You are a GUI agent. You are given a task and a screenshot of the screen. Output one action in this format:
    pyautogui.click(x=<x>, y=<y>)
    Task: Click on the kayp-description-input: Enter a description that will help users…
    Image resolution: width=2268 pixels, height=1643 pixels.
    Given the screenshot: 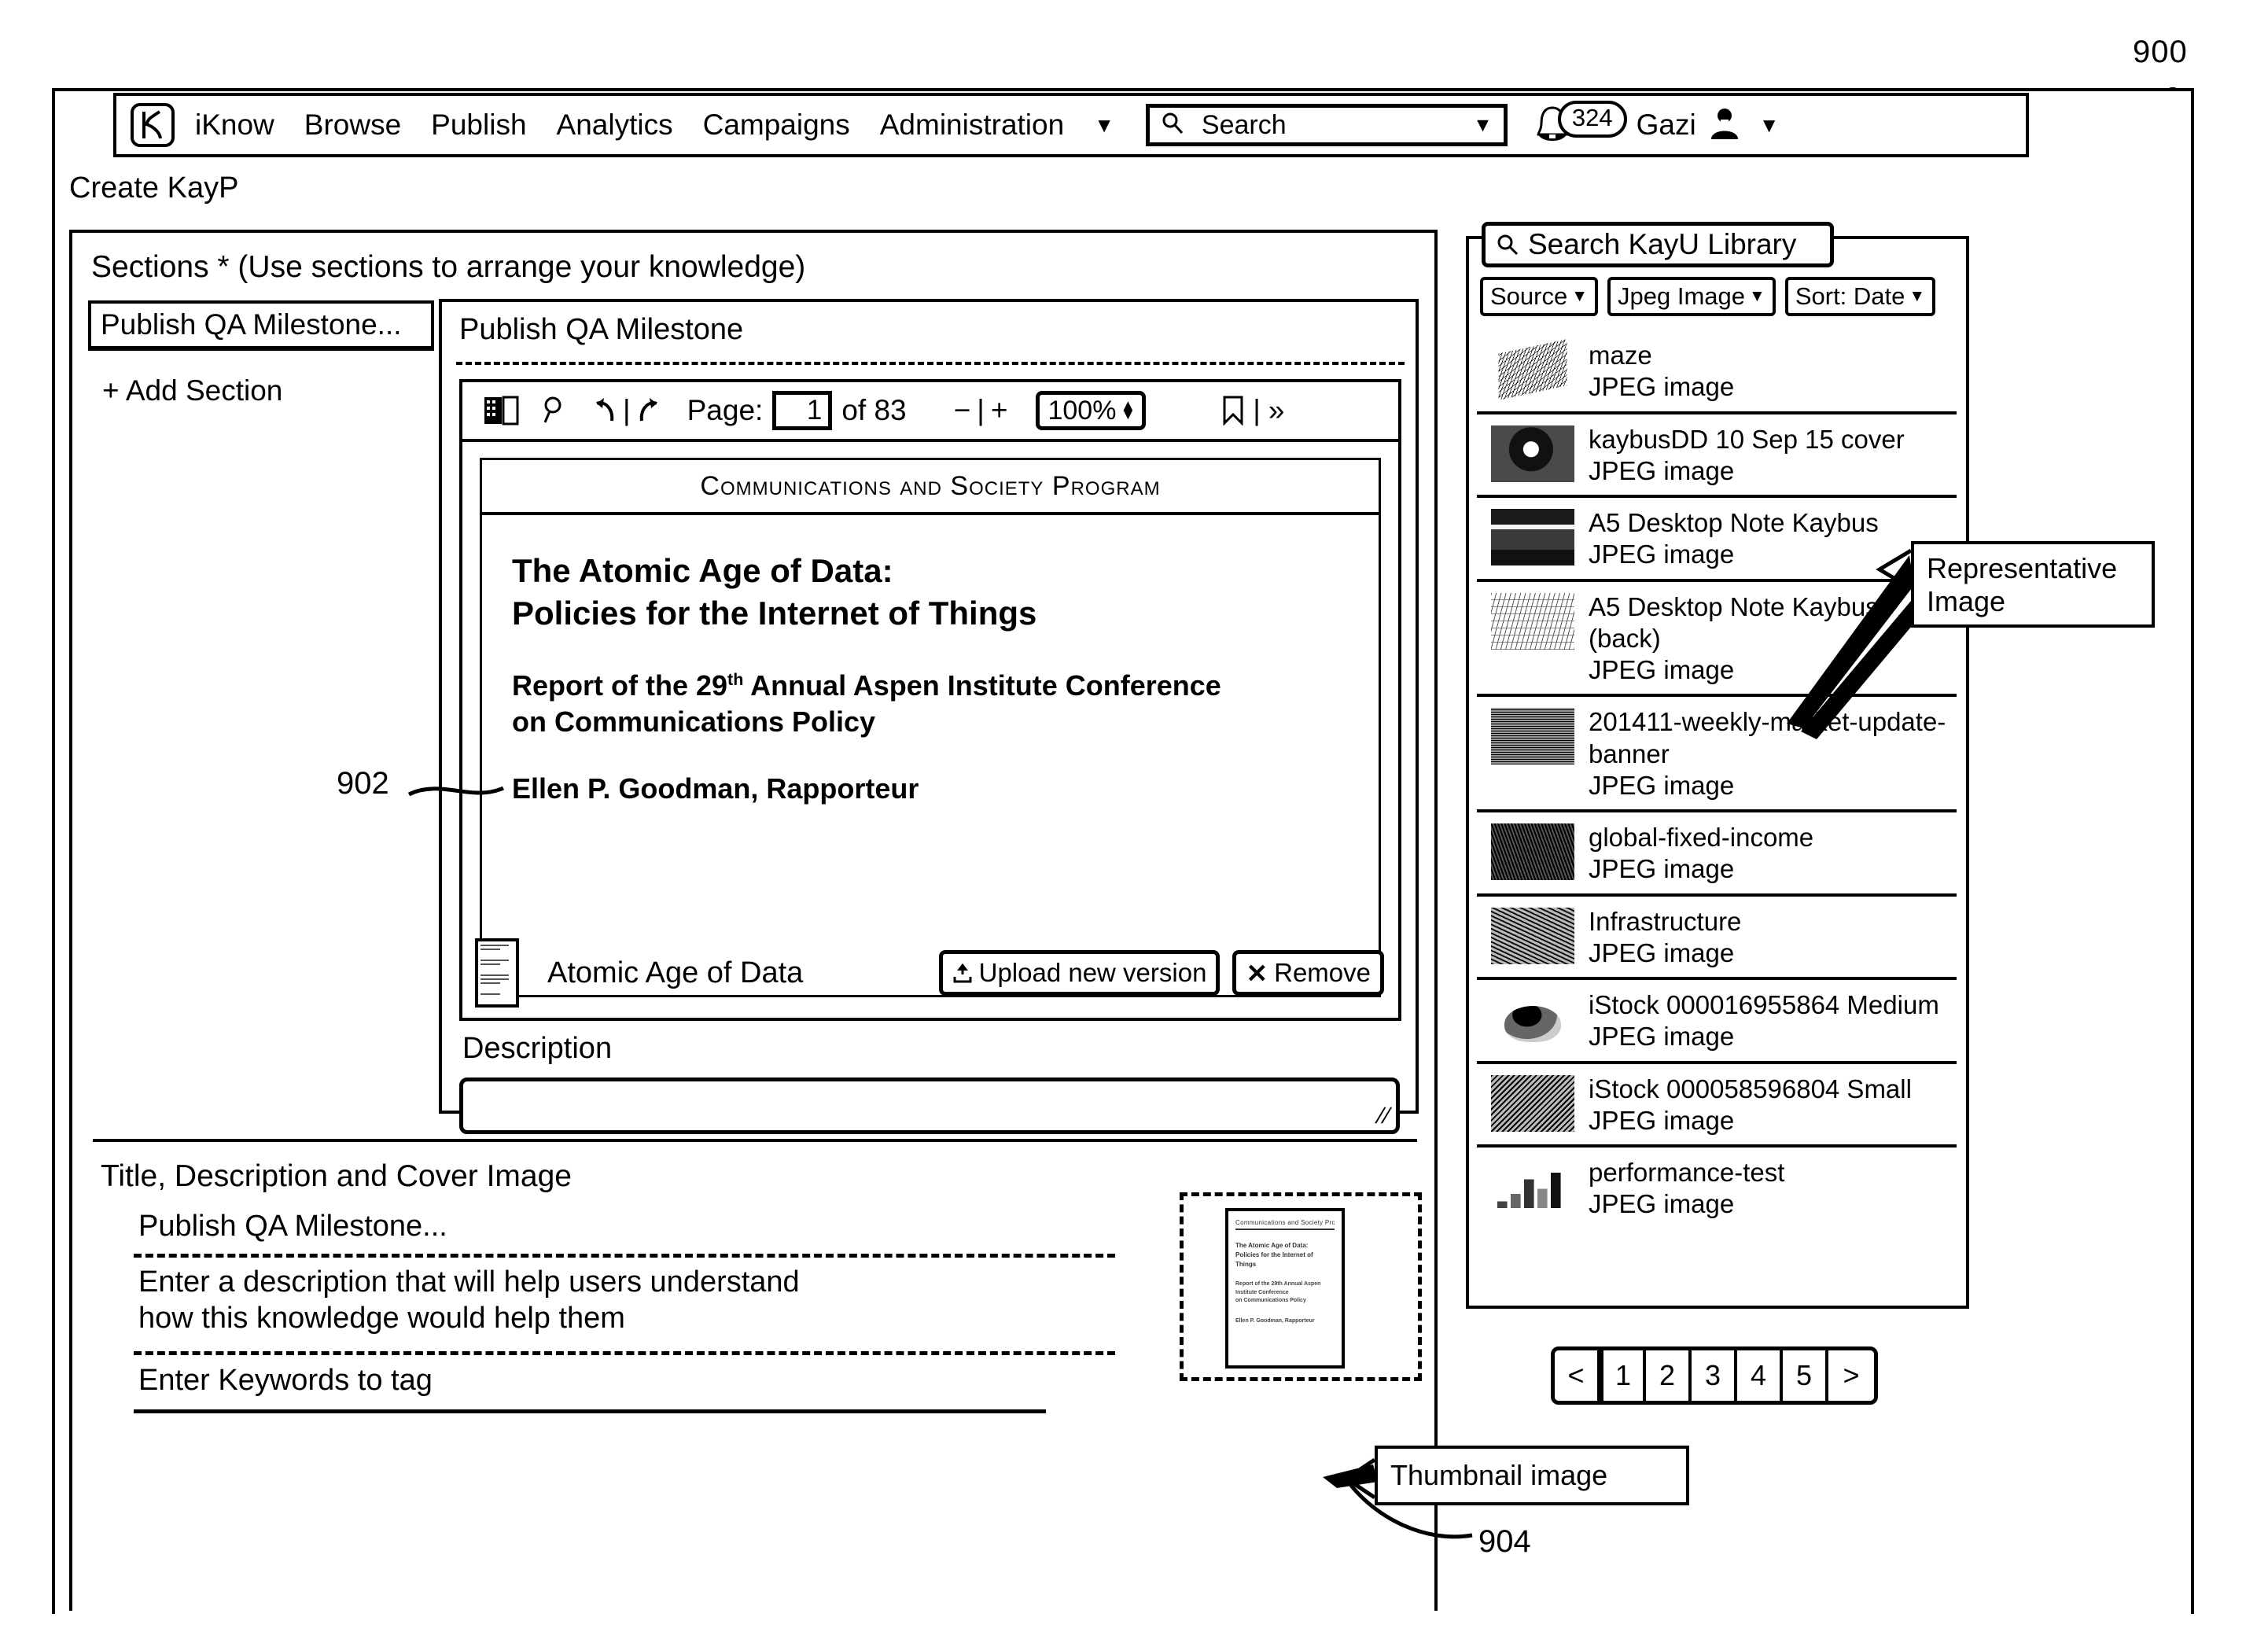 What is the action you would take?
    pyautogui.click(x=469, y=1300)
    